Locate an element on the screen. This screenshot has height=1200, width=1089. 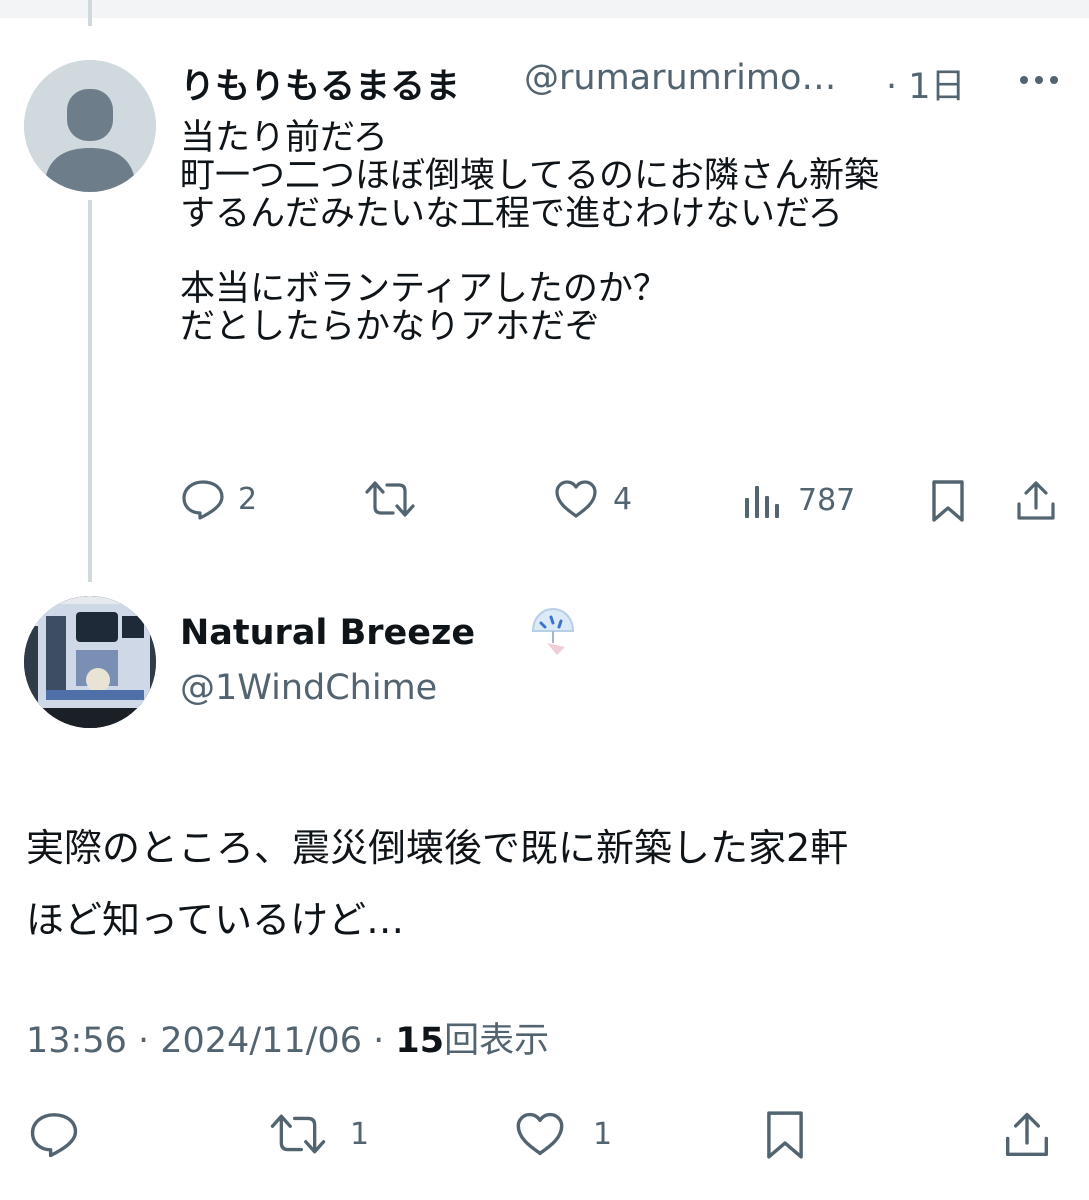
like-button: 1 is located at coordinates (562, 1134).